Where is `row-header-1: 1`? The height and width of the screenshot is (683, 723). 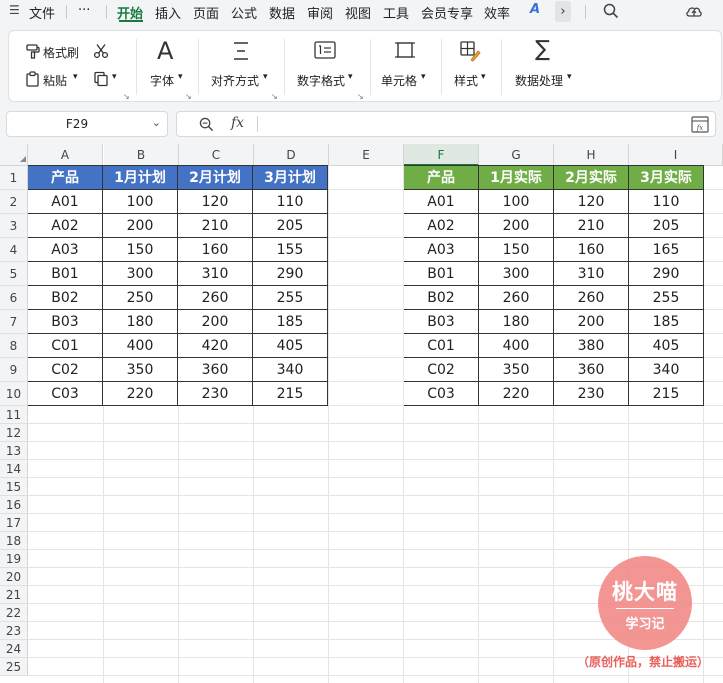
row-header-1: 1 is located at coordinates (14, 178).